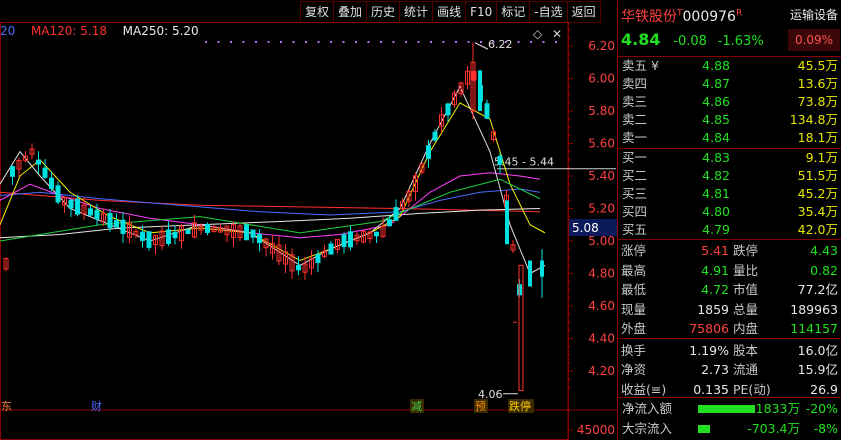 This screenshot has height=440, width=841. I want to click on max-price-label: 6.22, so click(500, 44).